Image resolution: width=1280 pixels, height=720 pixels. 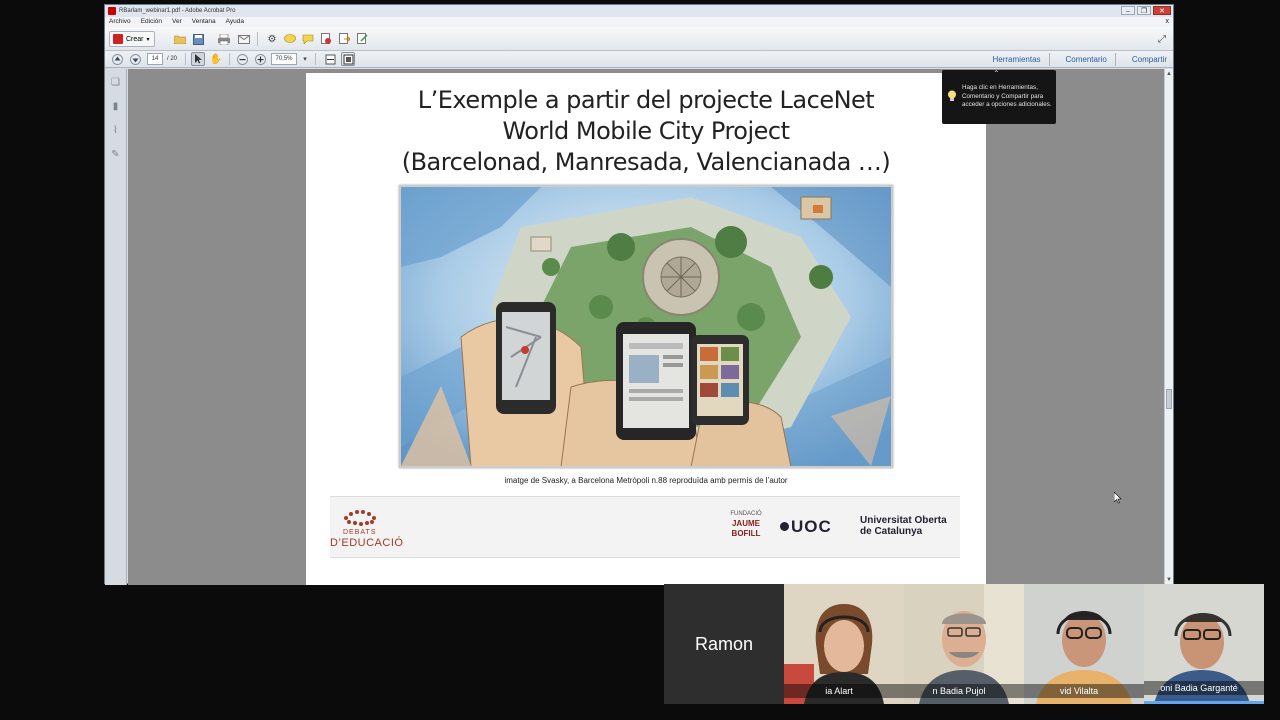 What do you see at coordinates (260, 59) in the screenshot?
I see `zoom-in-icon` at bounding box center [260, 59].